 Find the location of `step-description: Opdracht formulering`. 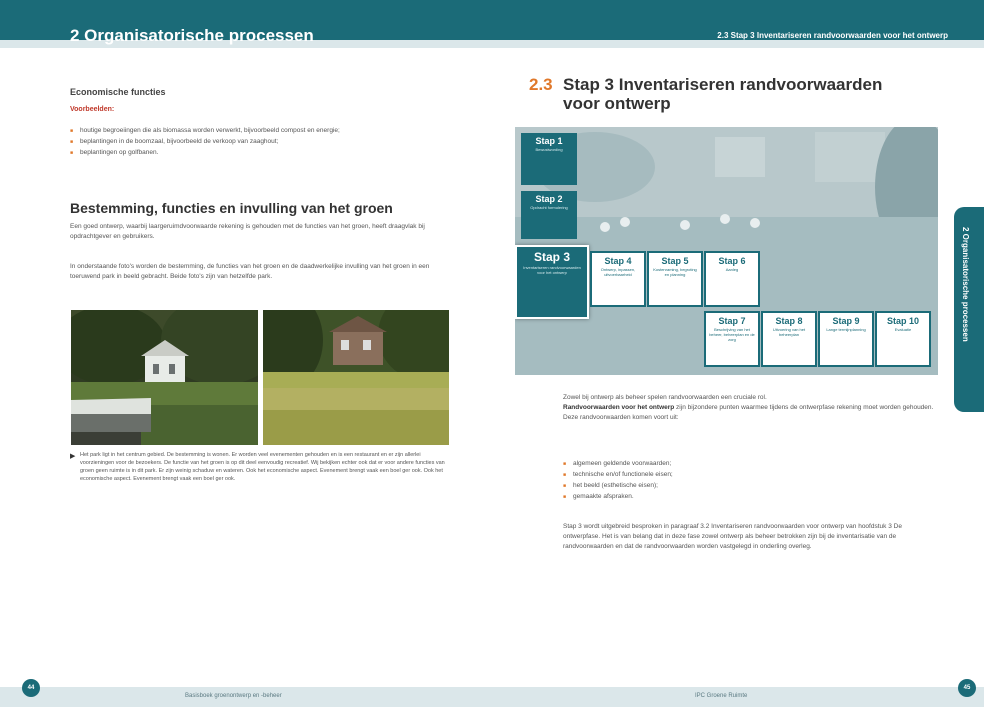

step-description: Opdracht formulering is located at coordinates (549, 207).